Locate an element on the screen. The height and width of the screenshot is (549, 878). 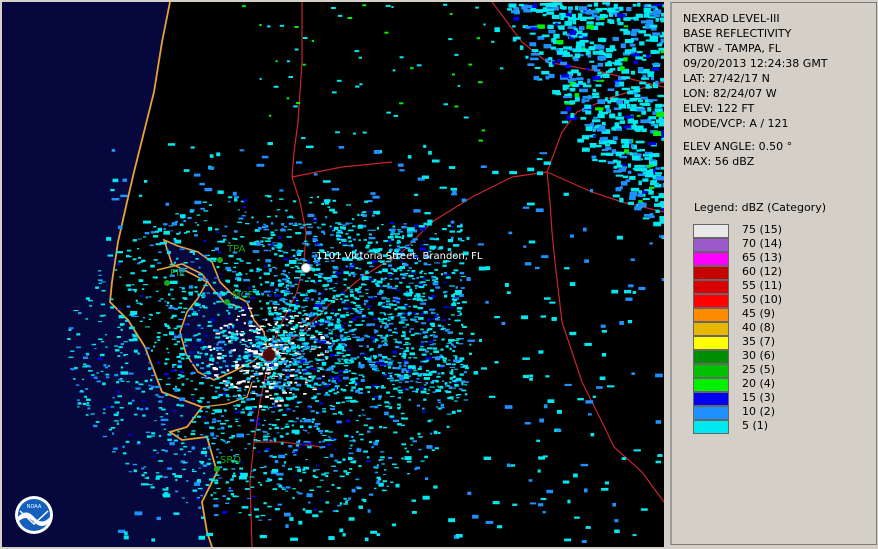
legend-label: 55 (11) is located at coordinates (762, 285).